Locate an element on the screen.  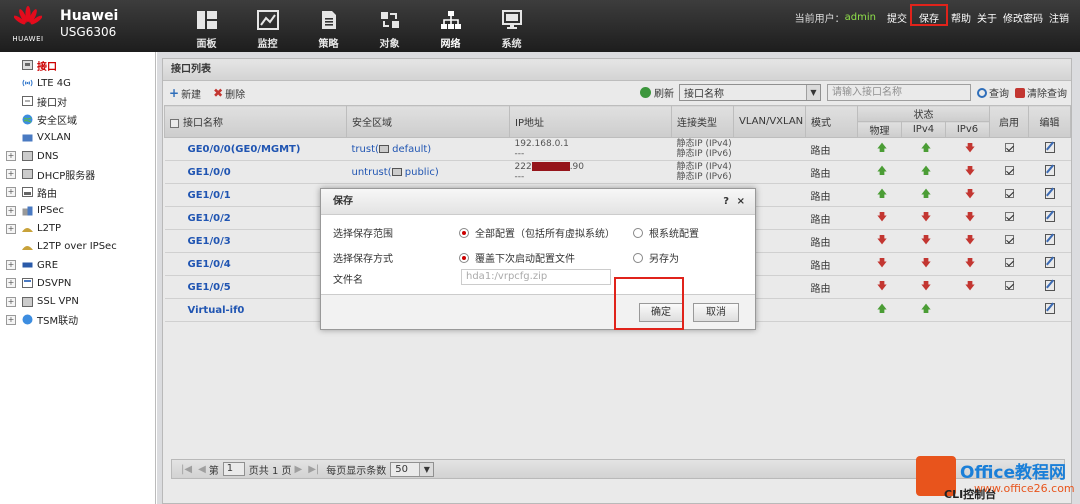
nav-monitor-label: 监控 is located at coordinates (267, 44).